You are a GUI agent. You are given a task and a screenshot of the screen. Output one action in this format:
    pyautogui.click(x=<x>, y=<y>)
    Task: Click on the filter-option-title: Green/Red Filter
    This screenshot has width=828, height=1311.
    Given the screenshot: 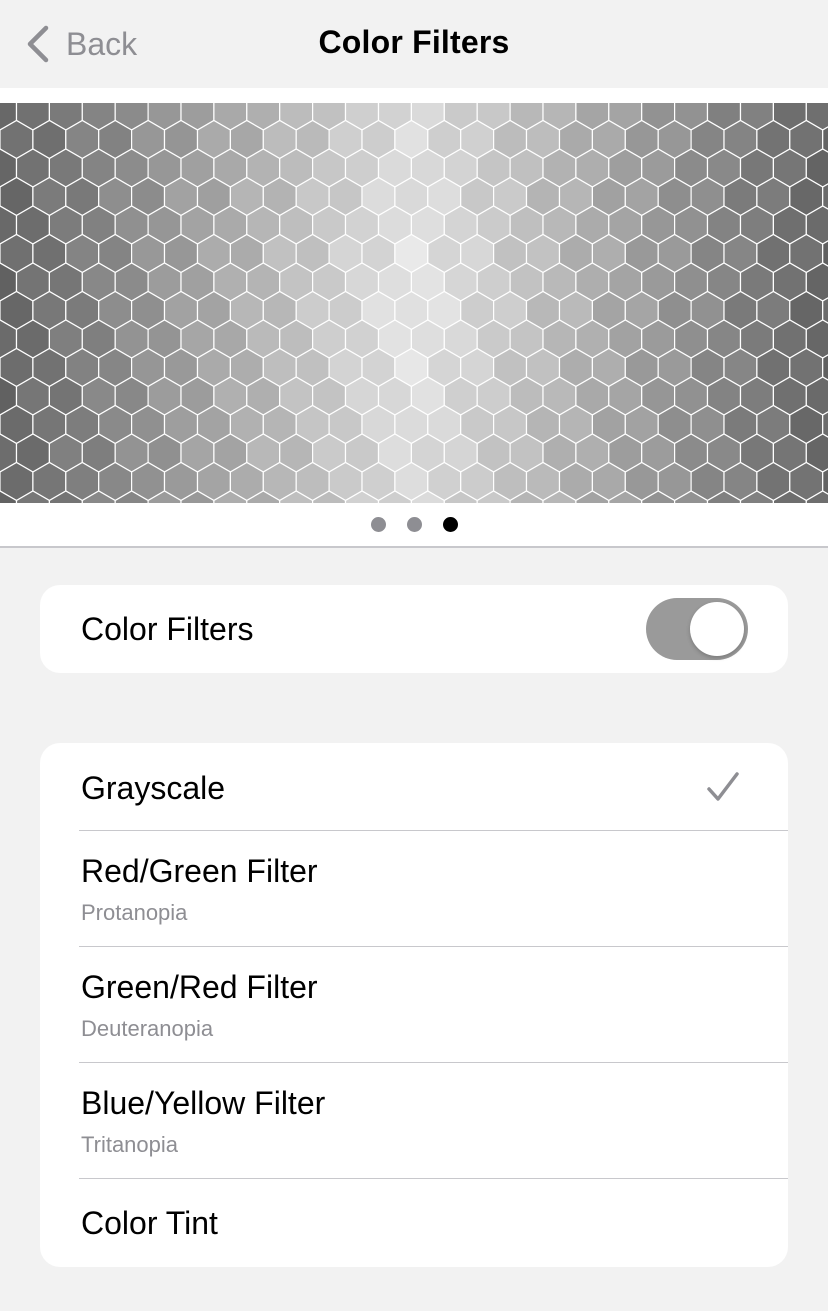 What is the action you would take?
    pyautogui.click(x=199, y=987)
    